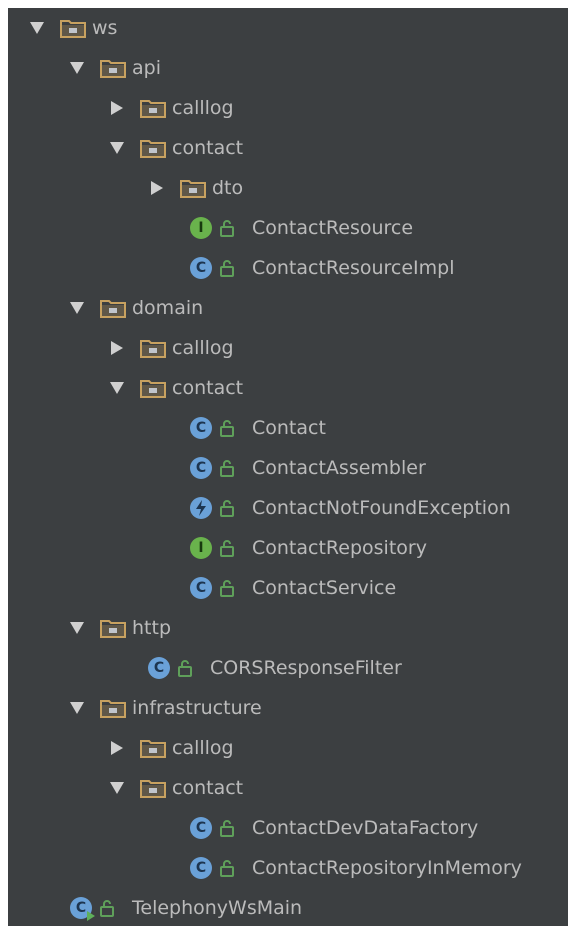 This screenshot has width=572, height=926. What do you see at coordinates (168, 308) in the screenshot?
I see `tree-item-label: domain` at bounding box center [168, 308].